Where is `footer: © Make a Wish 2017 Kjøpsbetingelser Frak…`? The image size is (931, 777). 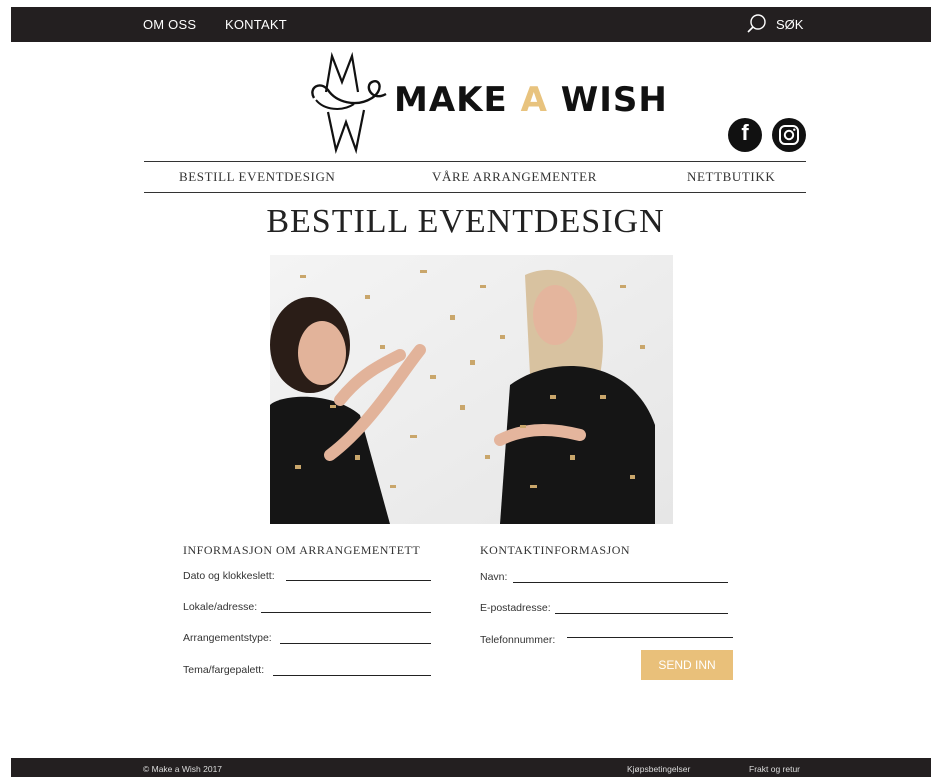 footer: © Make a Wish 2017 Kjøpsbetingelser Frak… is located at coordinates (471, 767).